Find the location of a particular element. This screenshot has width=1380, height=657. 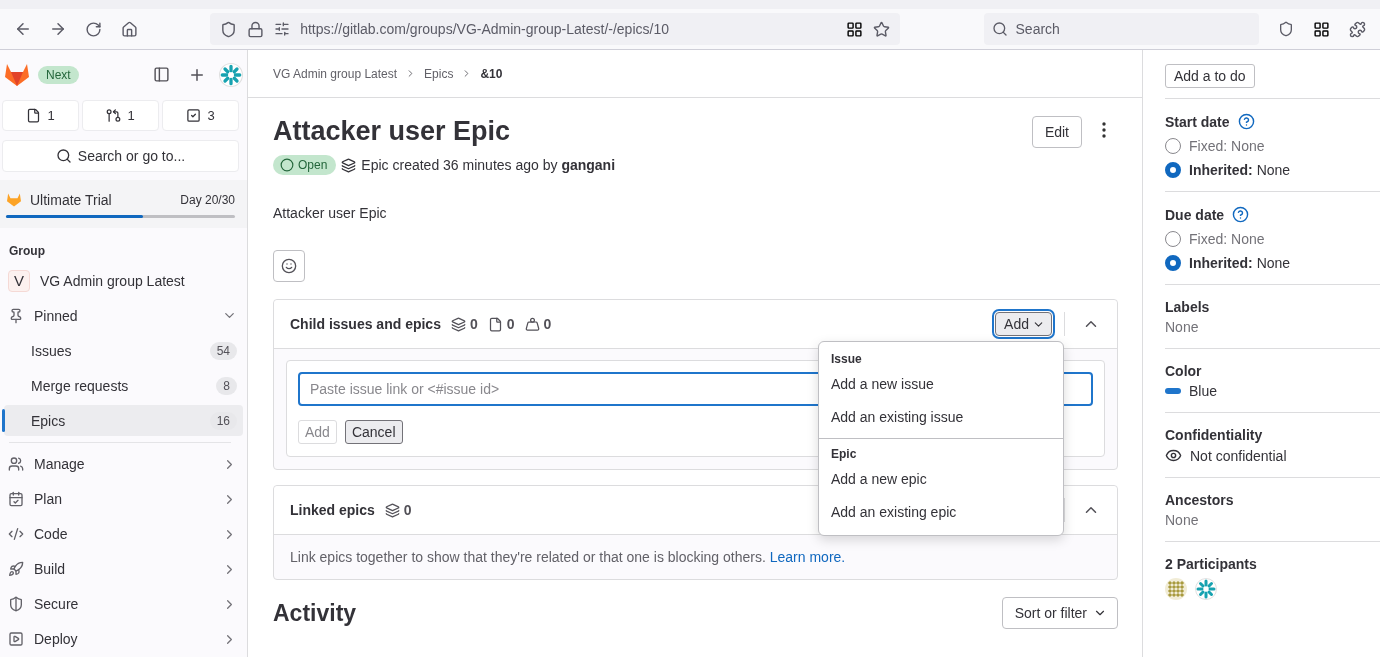

lock-icon is located at coordinates (256, 29).